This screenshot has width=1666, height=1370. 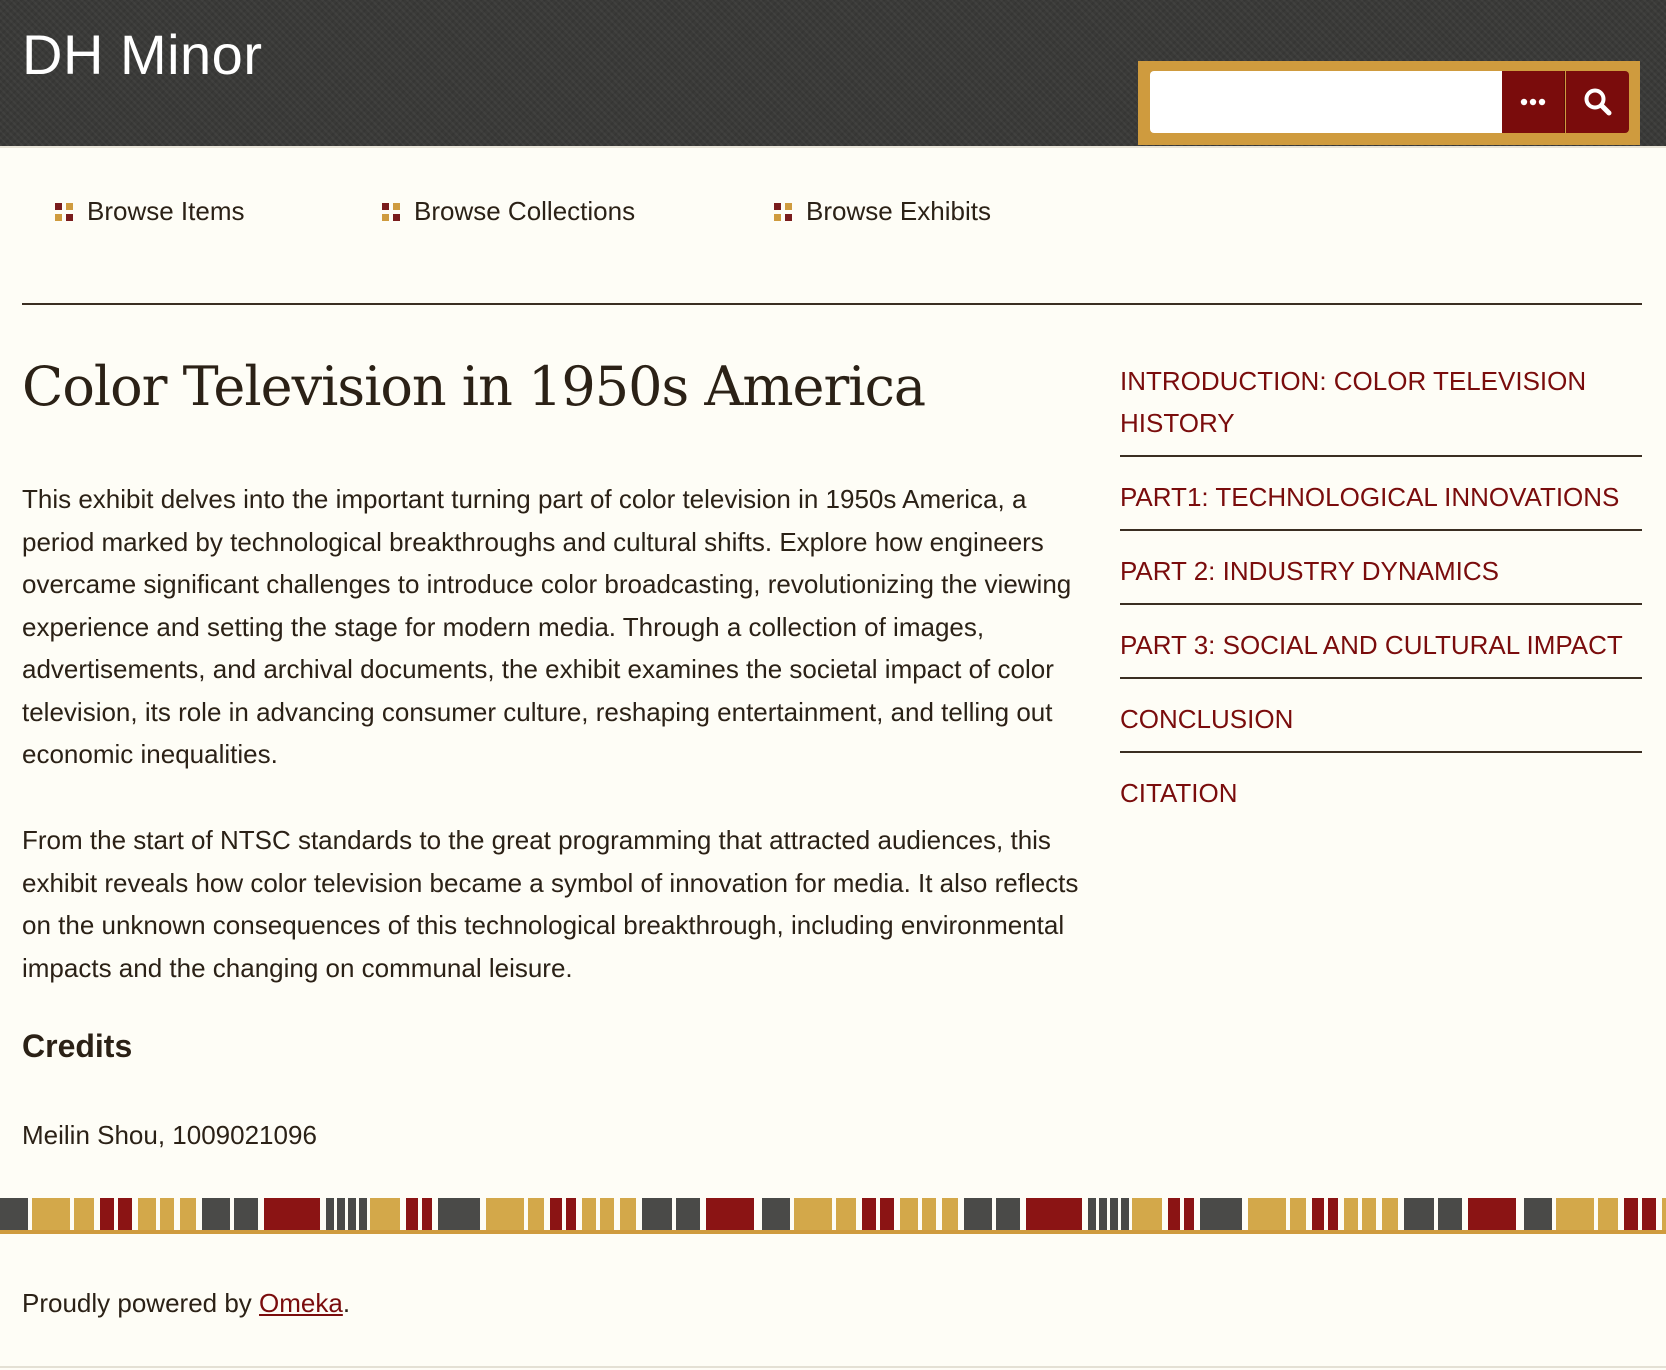 What do you see at coordinates (1381, 725) in the screenshot?
I see `toc-item-conclusion: CONCLUSION` at bounding box center [1381, 725].